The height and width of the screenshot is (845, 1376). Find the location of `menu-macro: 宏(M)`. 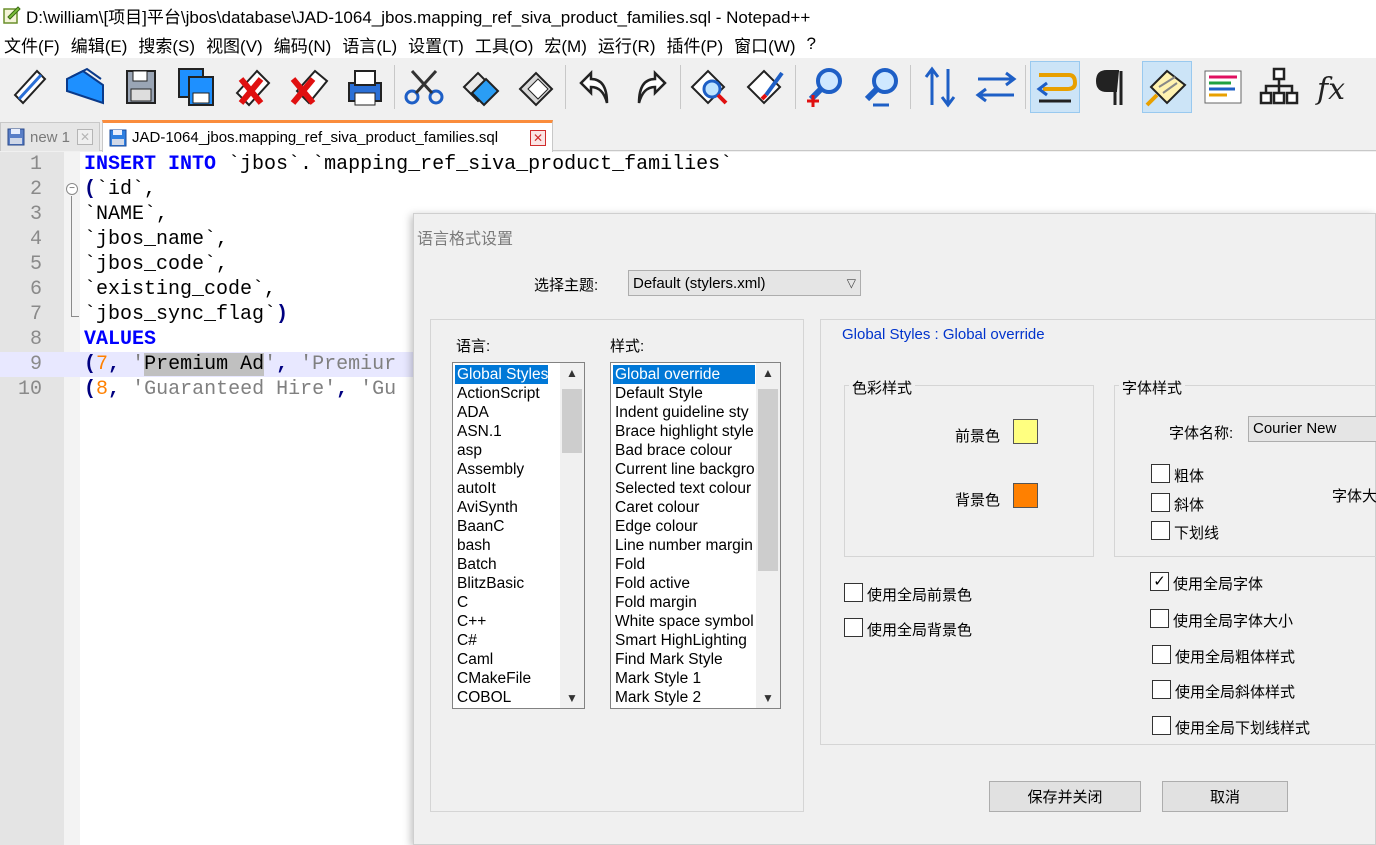

menu-macro: 宏(M) is located at coordinates (566, 44).